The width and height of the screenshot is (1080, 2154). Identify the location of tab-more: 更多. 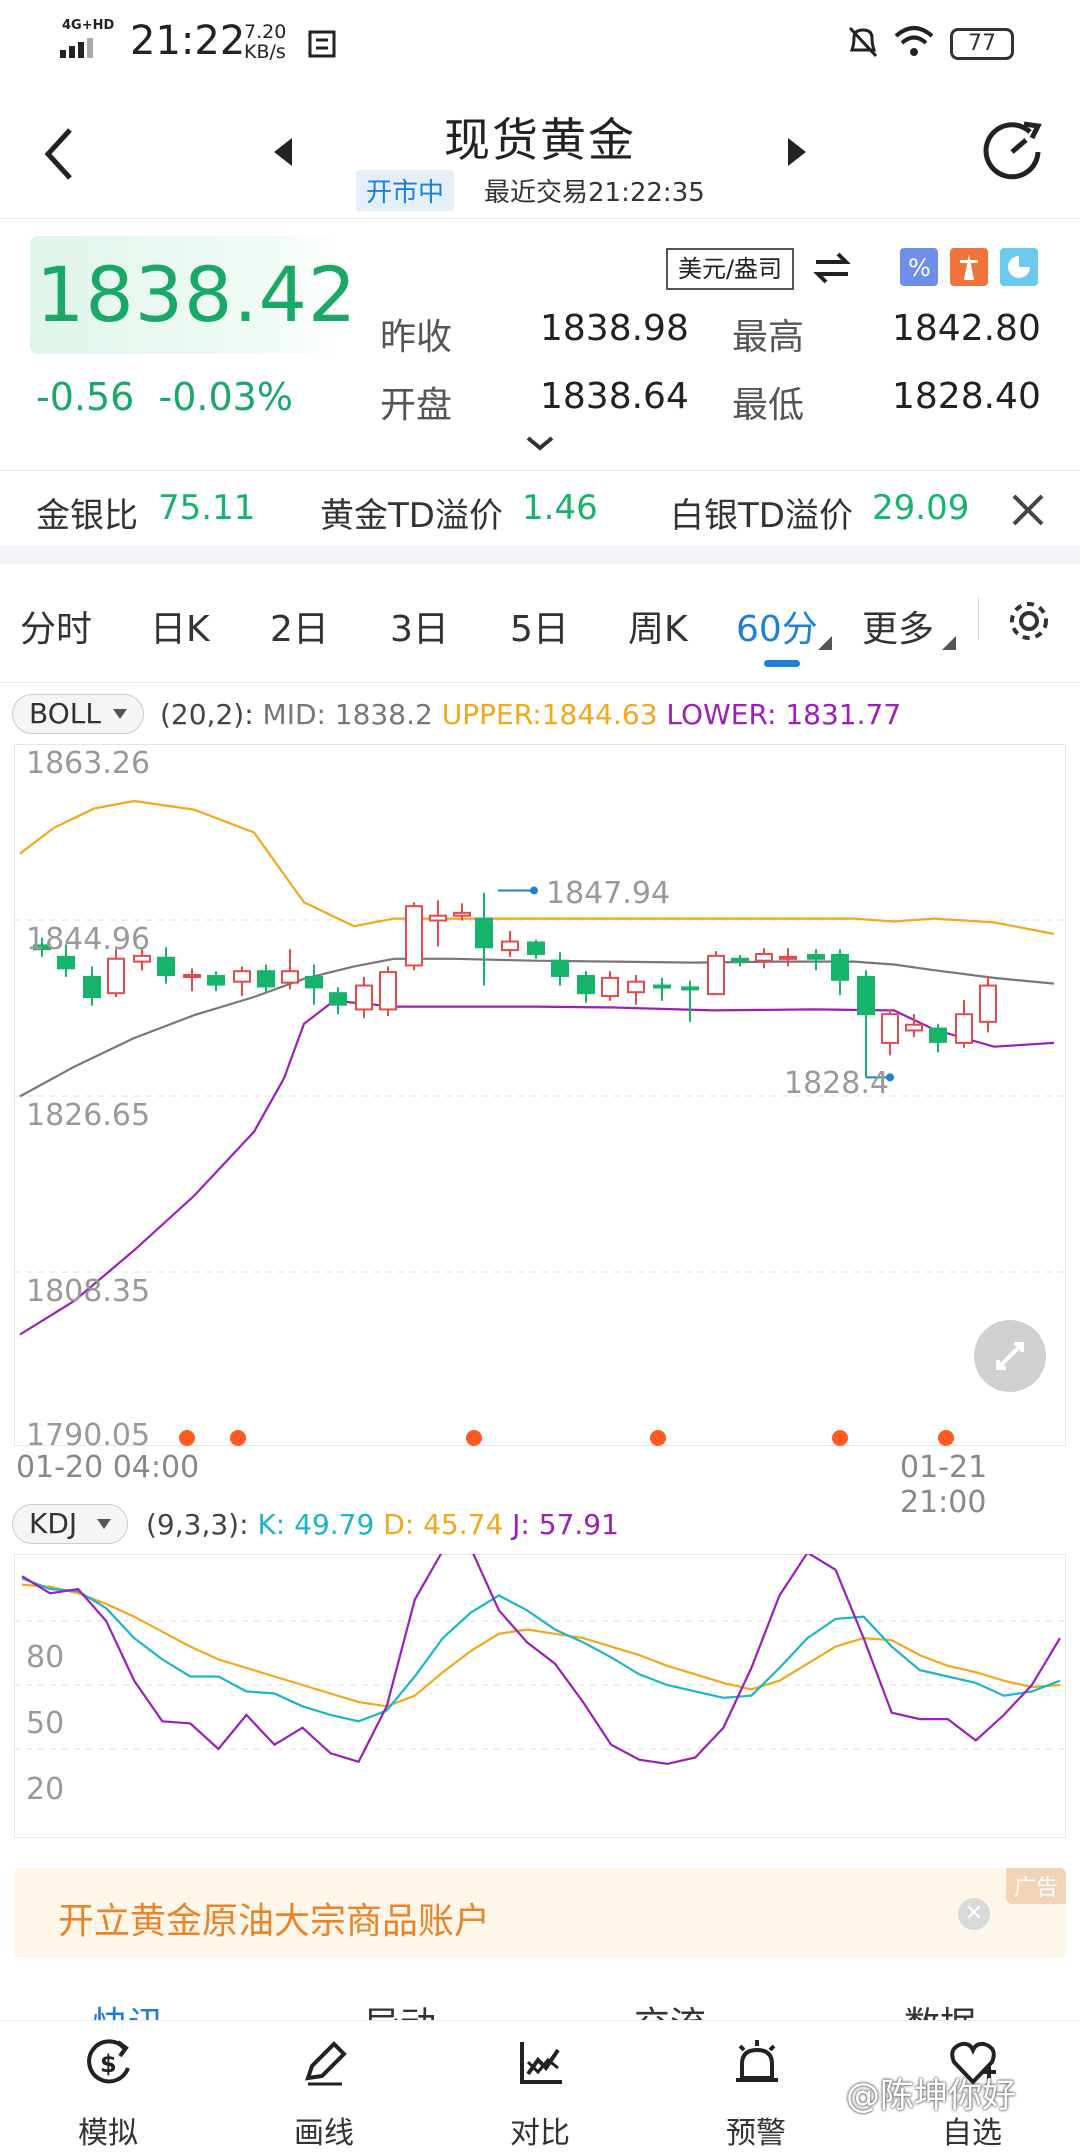
(898, 626).